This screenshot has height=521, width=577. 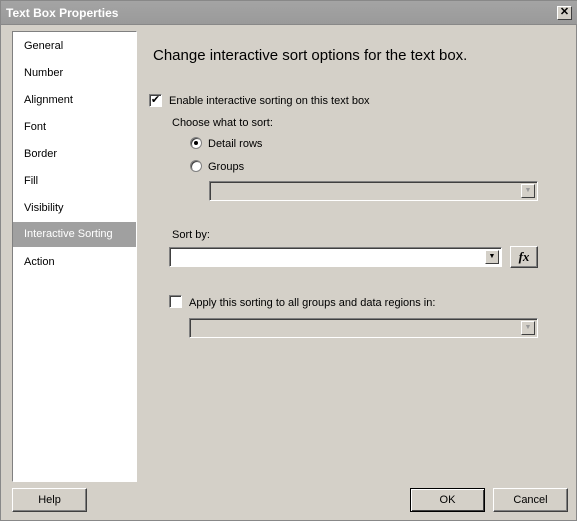 What do you see at coordinates (62, 13) in the screenshot?
I see `window-title: Text Box Properties` at bounding box center [62, 13].